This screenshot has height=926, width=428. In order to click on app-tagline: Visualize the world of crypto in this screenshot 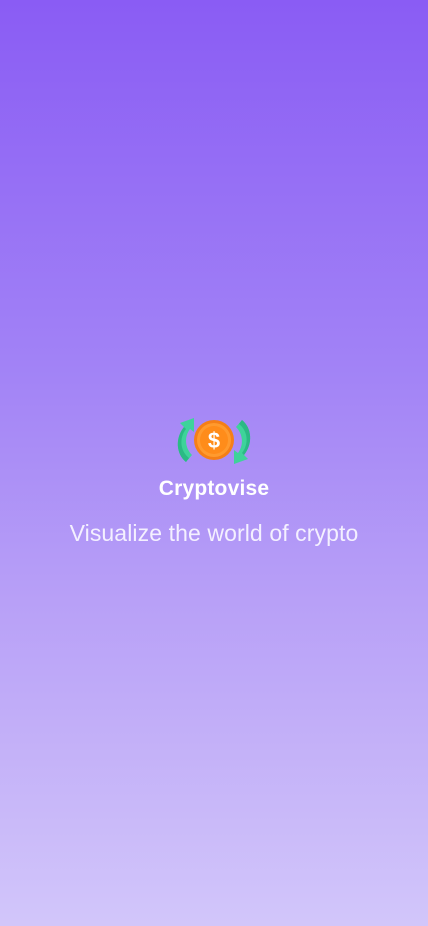, I will do `click(214, 533)`.